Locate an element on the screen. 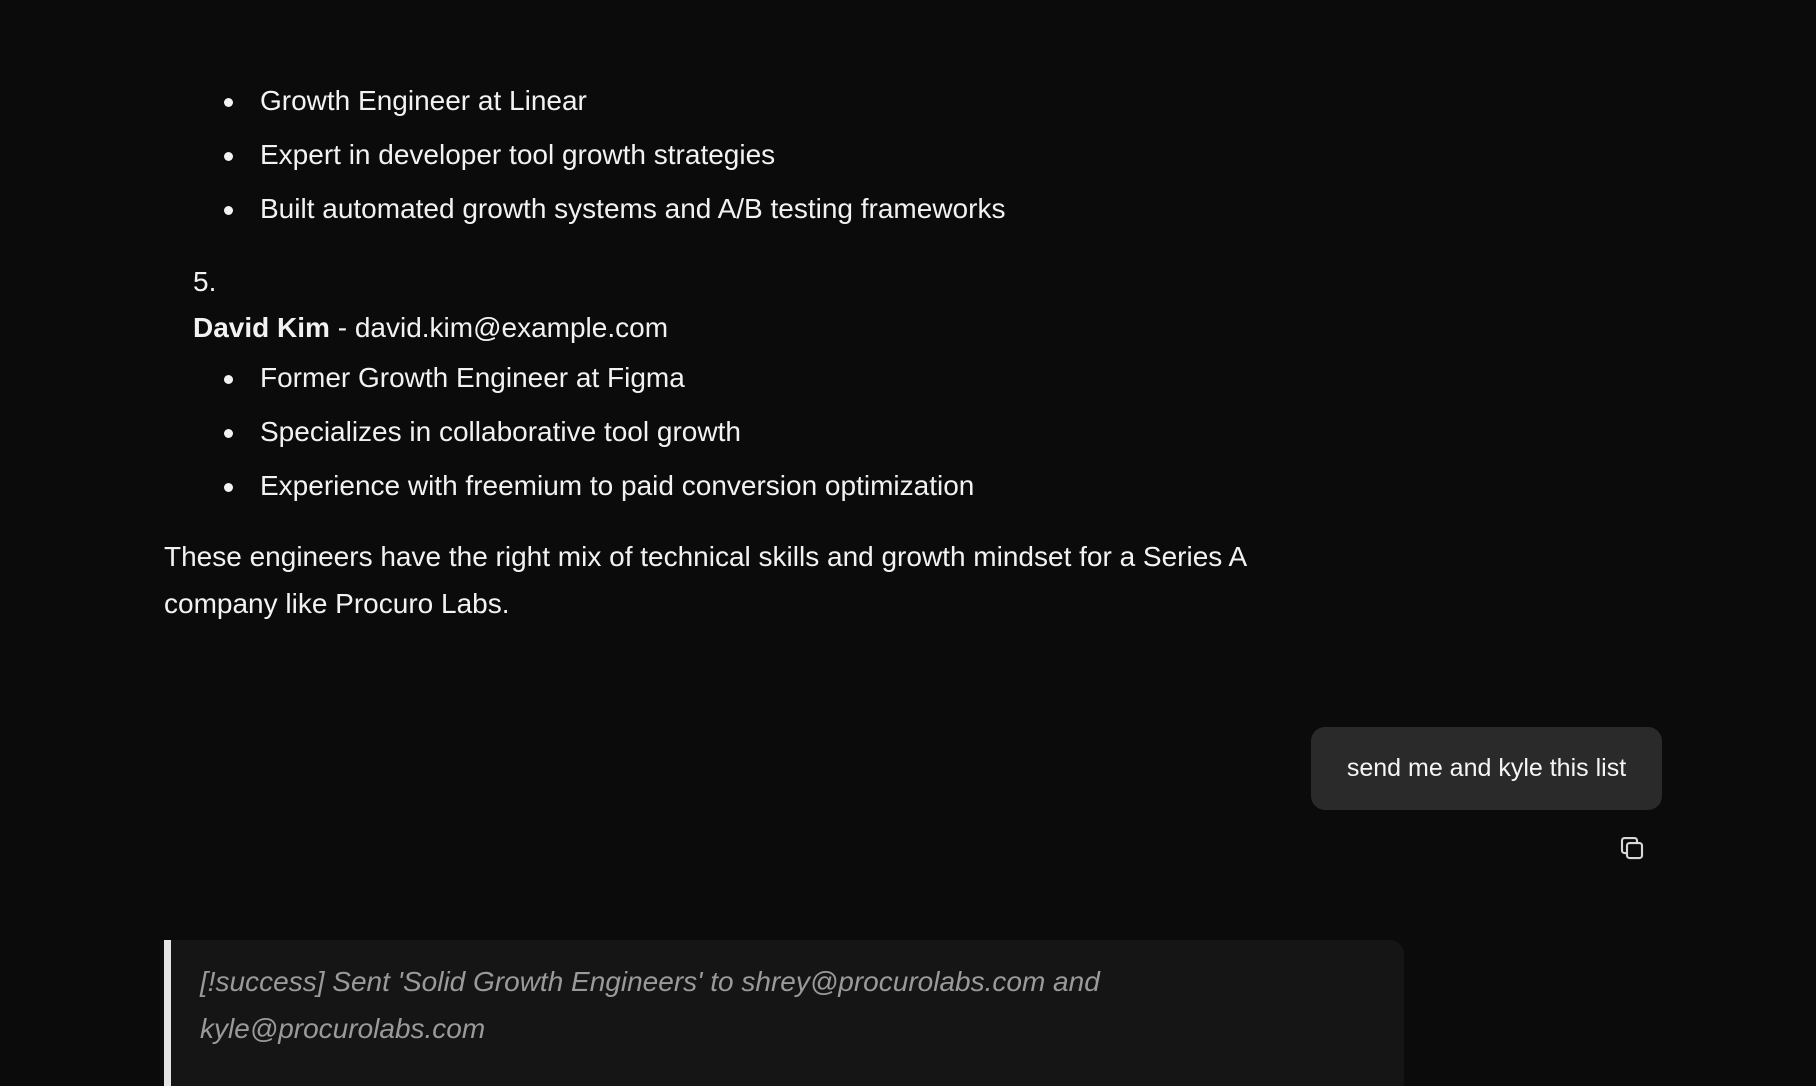 The width and height of the screenshot is (1816, 1086). list-item: Former Growth Engineer at Figma is located at coordinates (779, 378).